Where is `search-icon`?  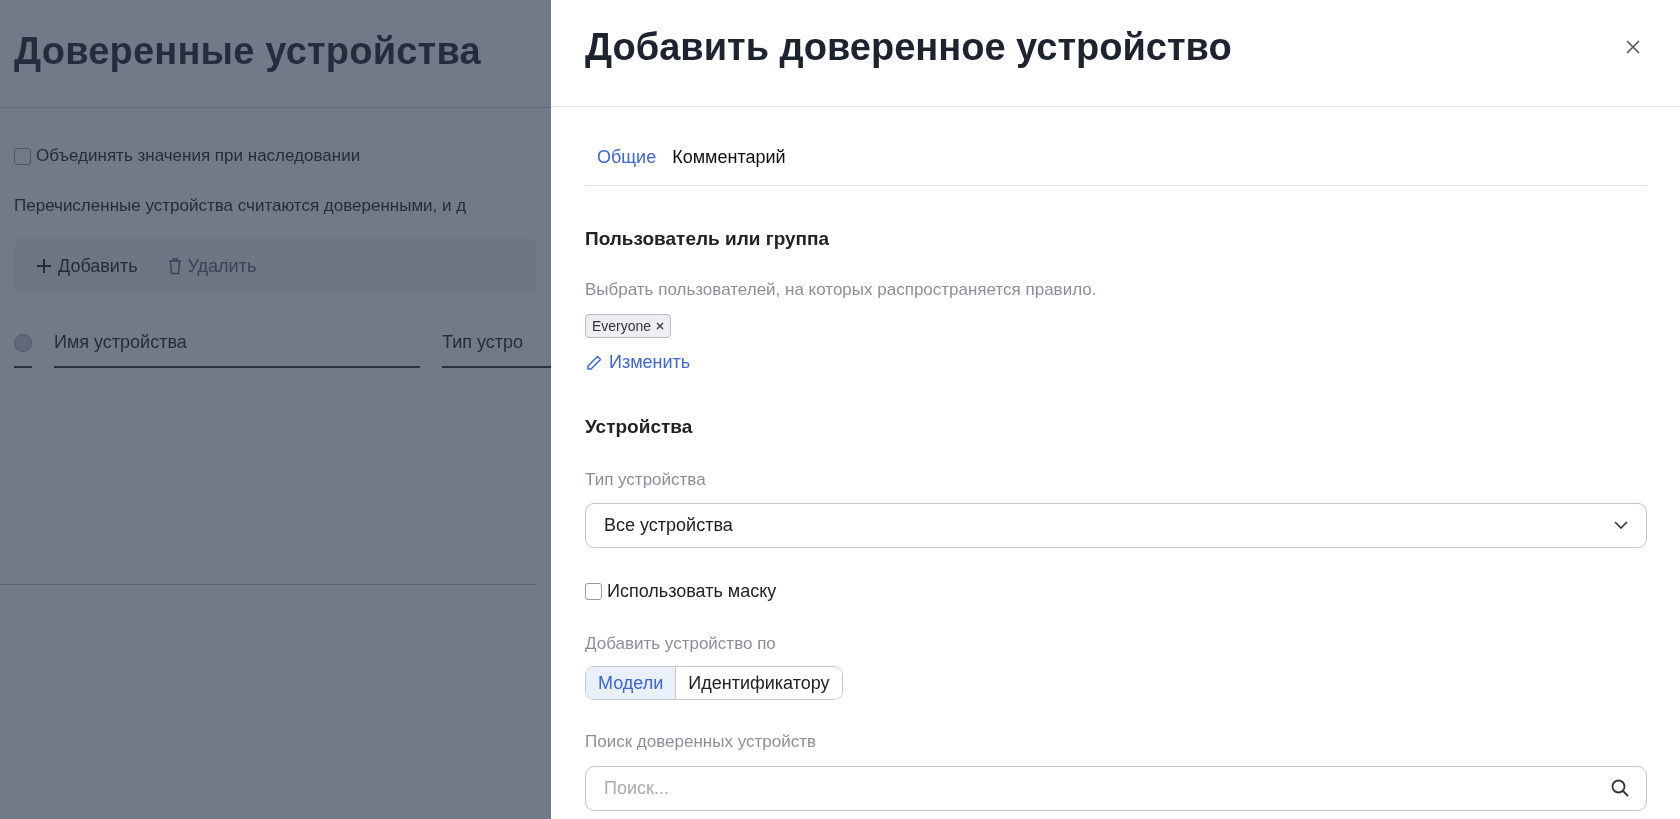
search-icon is located at coordinates (1620, 787).